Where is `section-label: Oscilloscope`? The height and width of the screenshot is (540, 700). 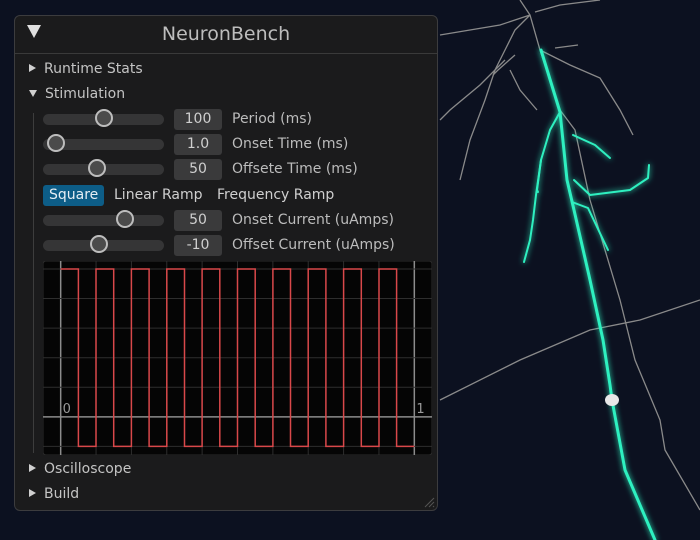
section-label: Oscilloscope is located at coordinates (88, 469).